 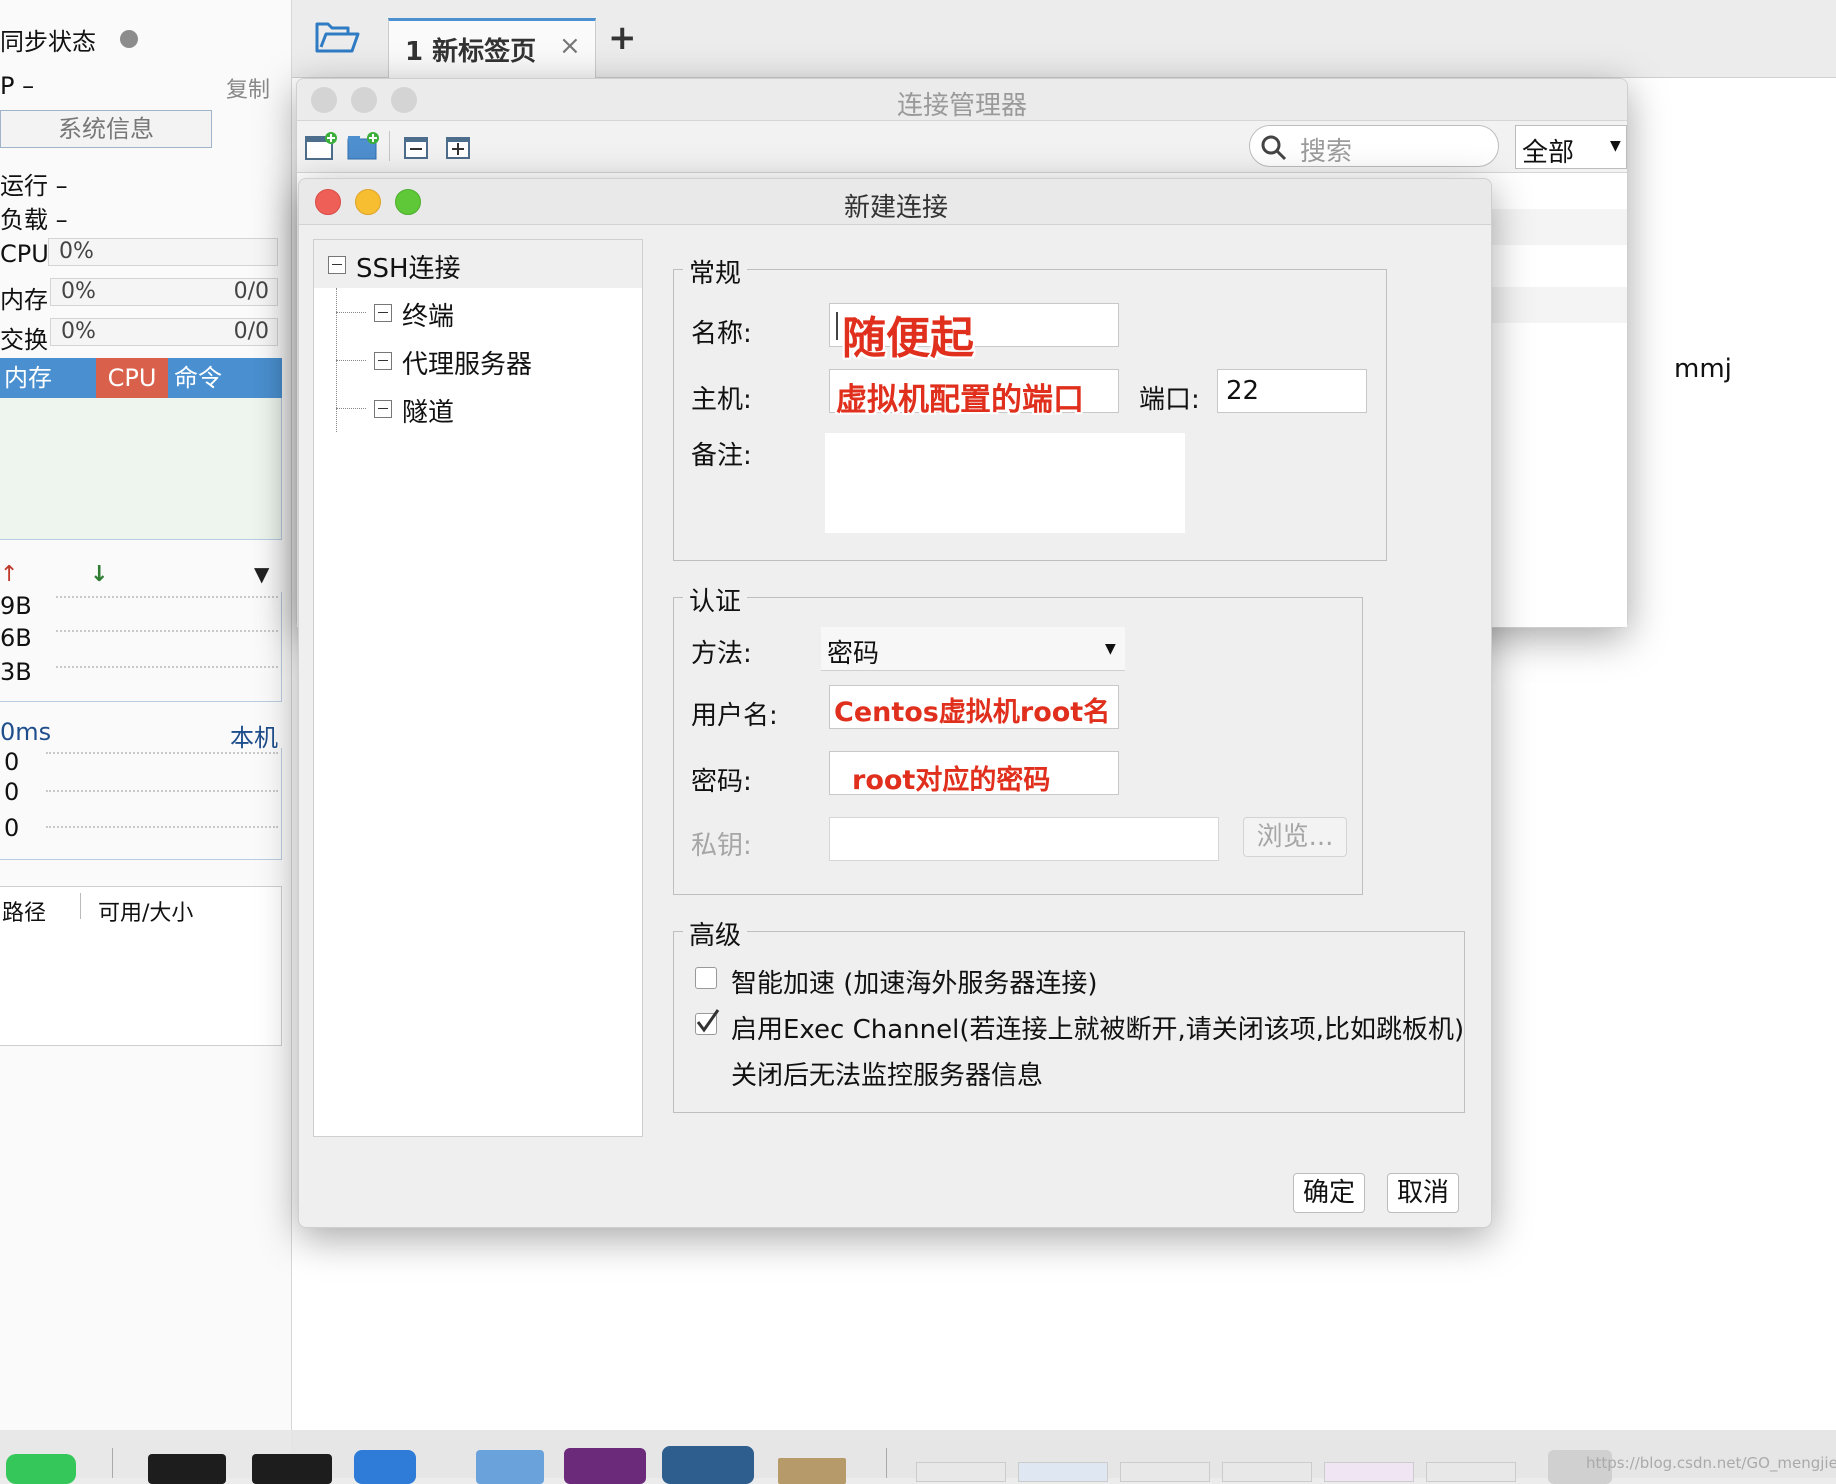 I want to click on swap-value: 0%, so click(x=78, y=331).